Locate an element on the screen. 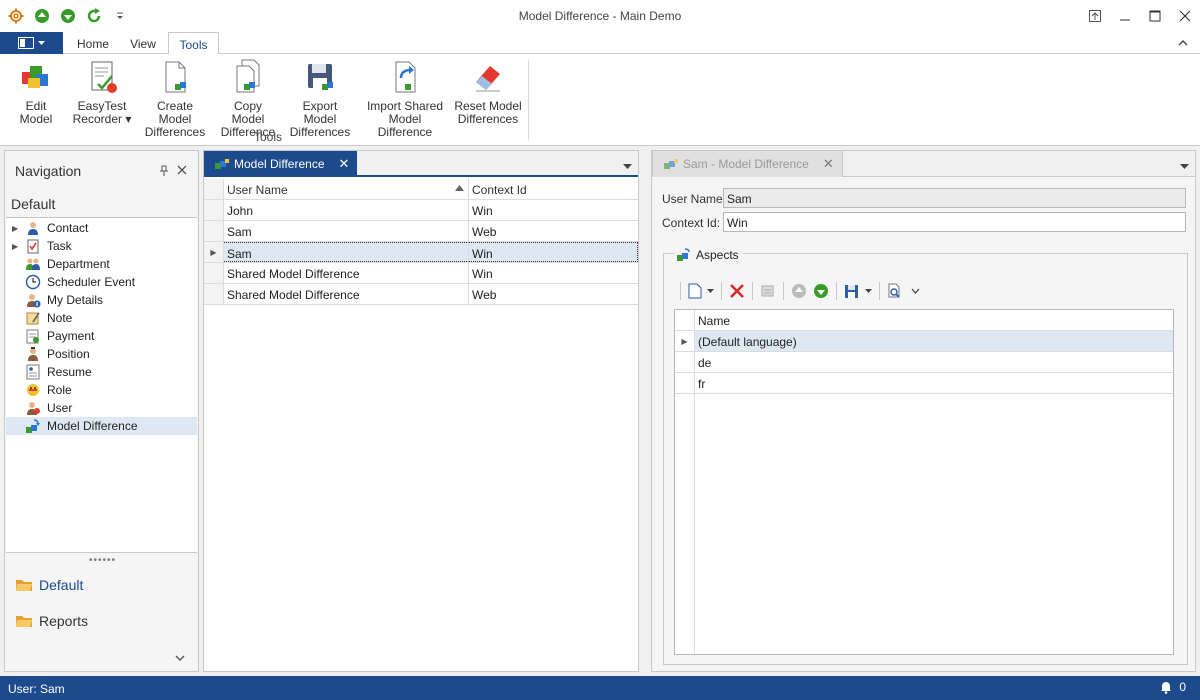 The image size is (1200, 700). toolbar-separator is located at coordinates (836, 291).